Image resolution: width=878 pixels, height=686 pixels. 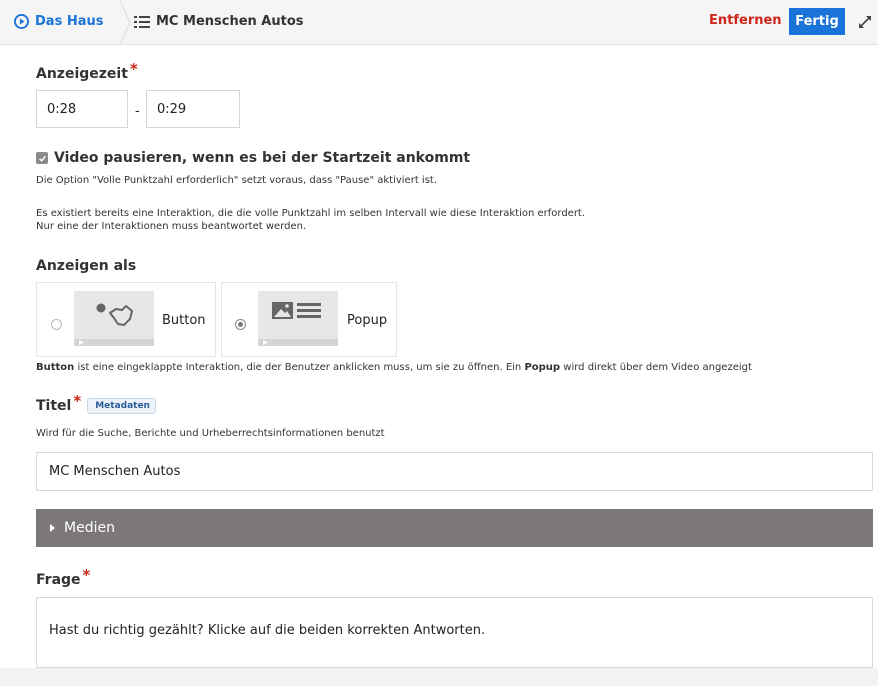 What do you see at coordinates (56, 324) in the screenshot?
I see `display-as-button-radio` at bounding box center [56, 324].